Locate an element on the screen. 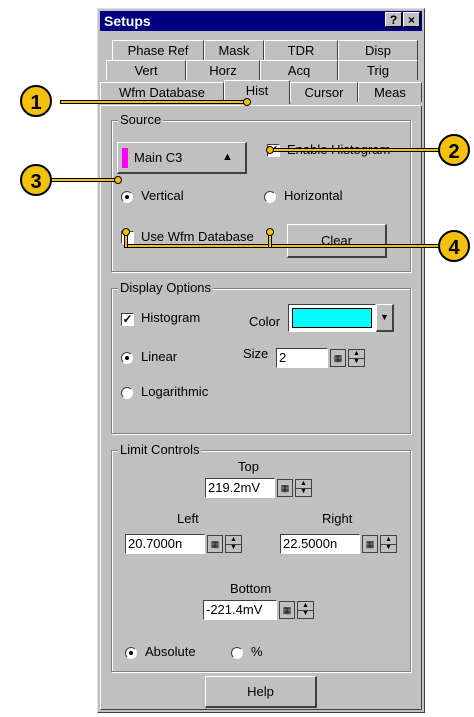 The height and width of the screenshot is (717, 474). size-spinner: ▲ ▼ is located at coordinates (356, 358).